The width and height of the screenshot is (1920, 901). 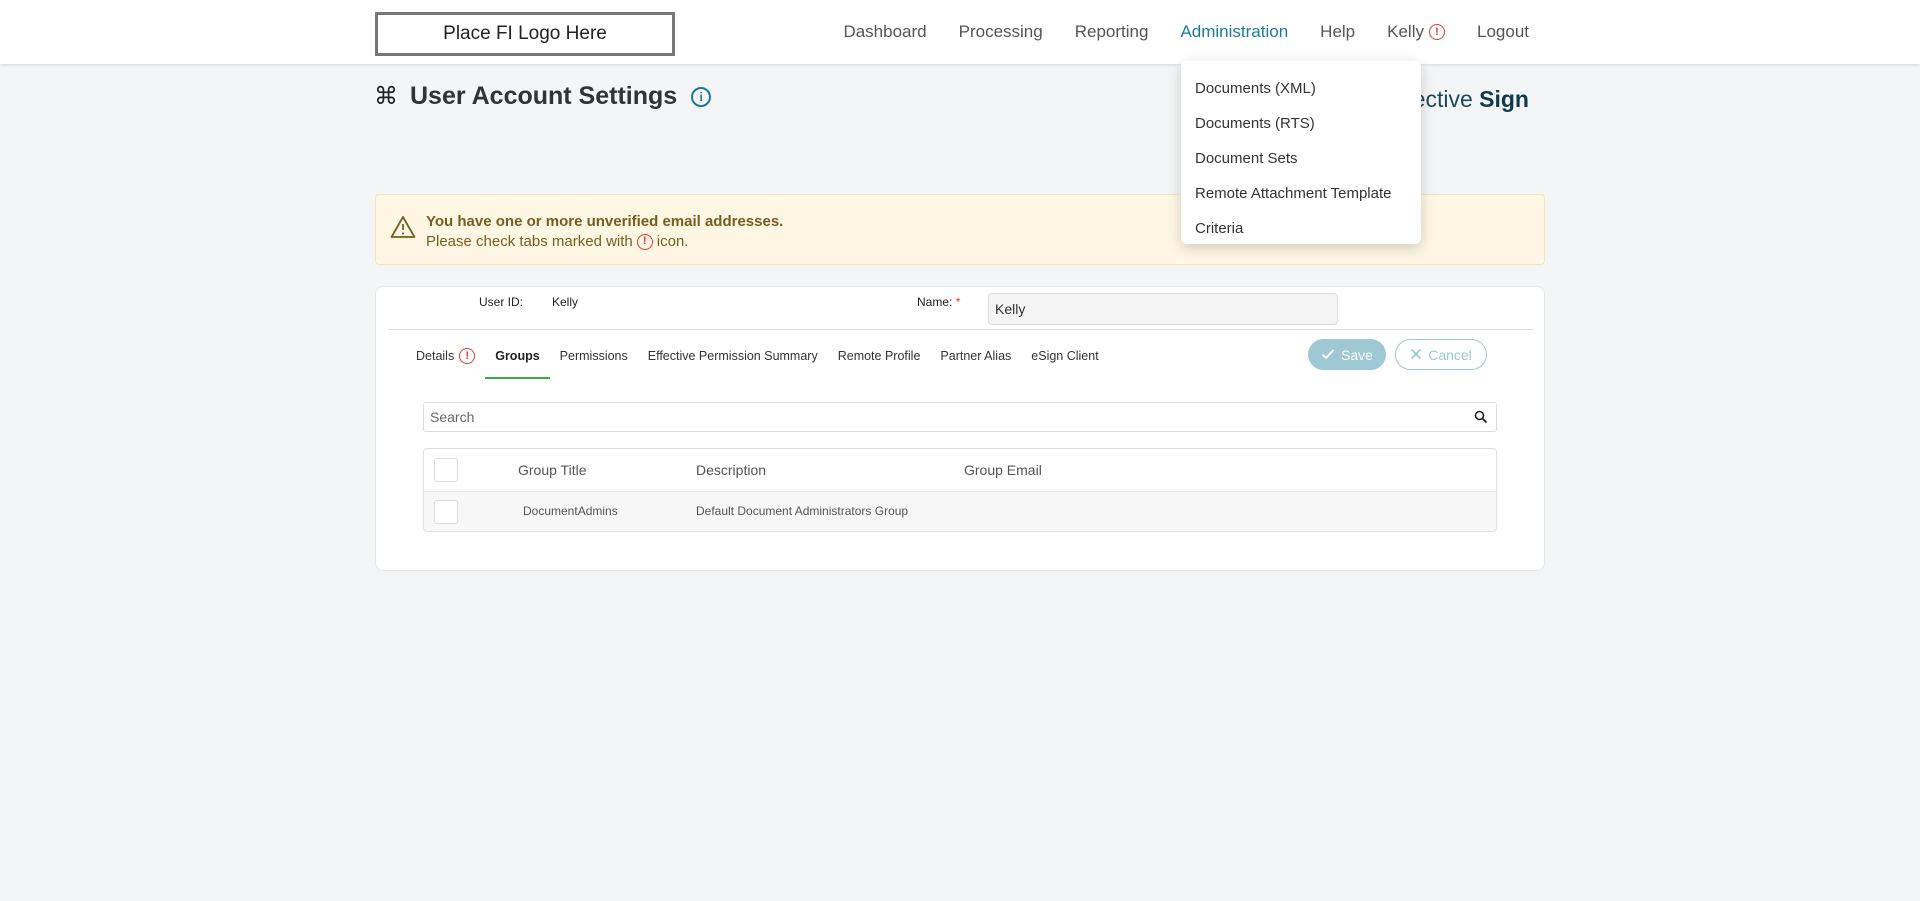 What do you see at coordinates (435, 356) in the screenshot?
I see `tab-details-label: Details` at bounding box center [435, 356].